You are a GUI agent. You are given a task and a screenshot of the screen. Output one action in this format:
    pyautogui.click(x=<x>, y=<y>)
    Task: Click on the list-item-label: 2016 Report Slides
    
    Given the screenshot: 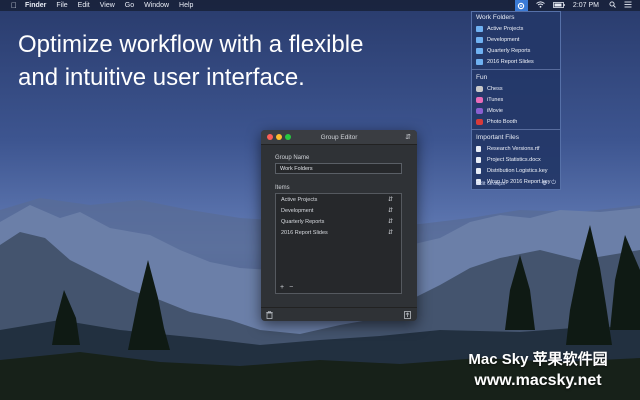 What is the action you would take?
    pyautogui.click(x=304, y=232)
    